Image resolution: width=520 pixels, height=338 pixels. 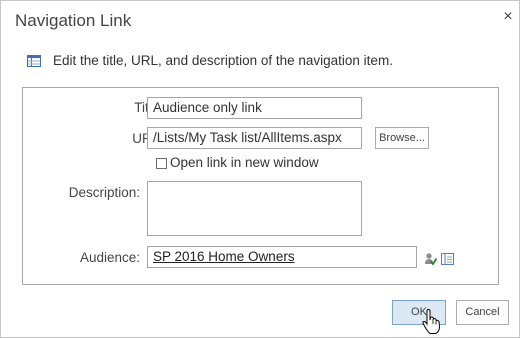 I want to click on open-new-window-label: Open link in new window, so click(x=244, y=162).